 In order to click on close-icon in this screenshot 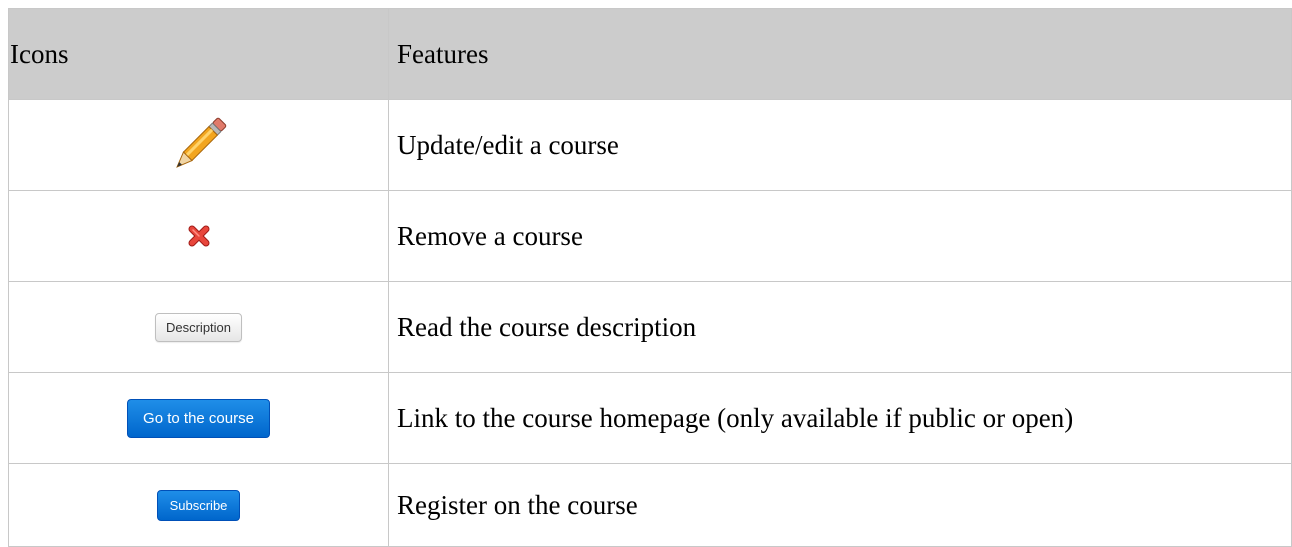, I will do `click(199, 236)`.